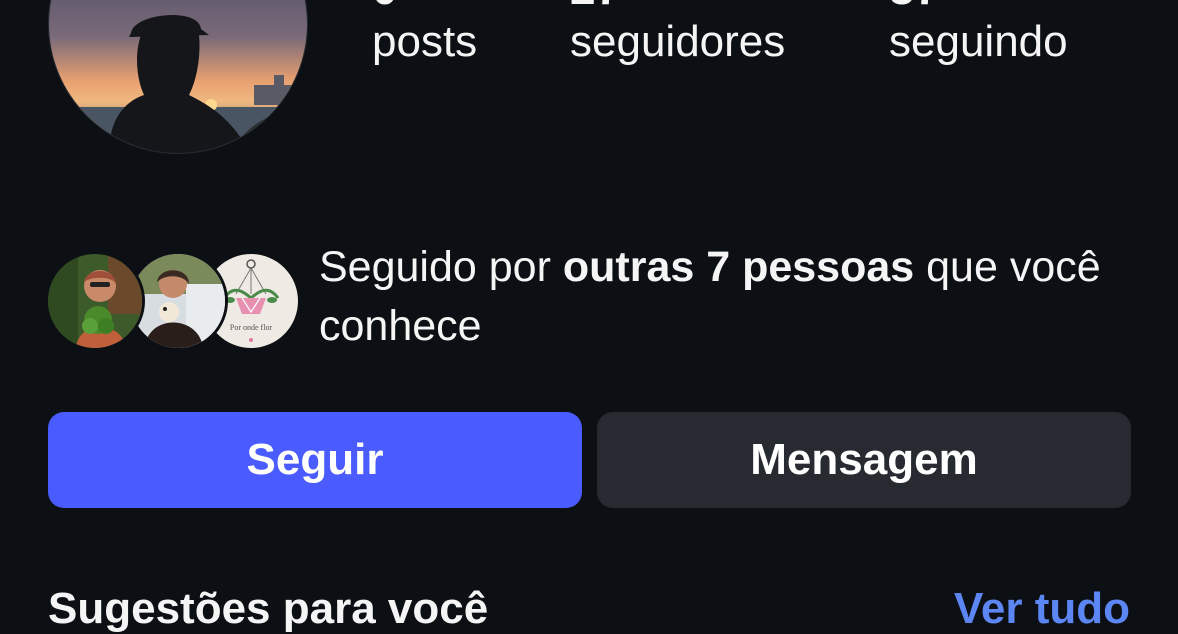  I want to click on profile-photo, so click(178, 76).